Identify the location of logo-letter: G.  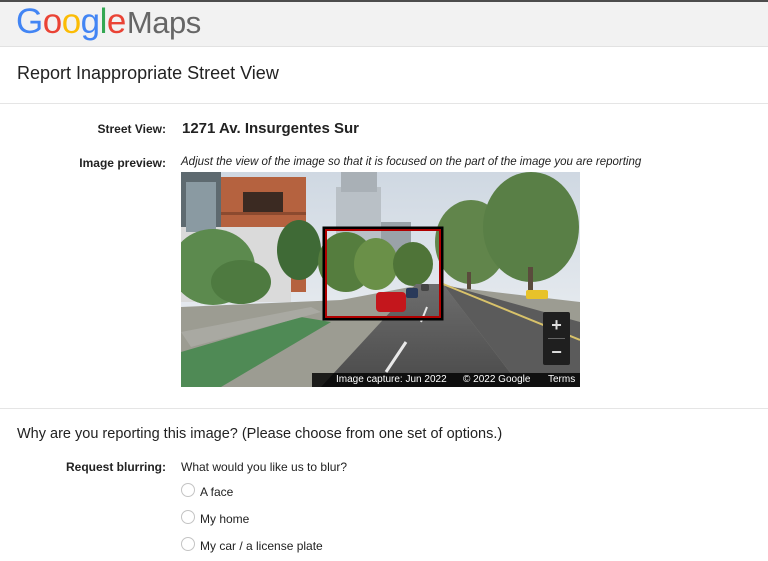
(29, 21).